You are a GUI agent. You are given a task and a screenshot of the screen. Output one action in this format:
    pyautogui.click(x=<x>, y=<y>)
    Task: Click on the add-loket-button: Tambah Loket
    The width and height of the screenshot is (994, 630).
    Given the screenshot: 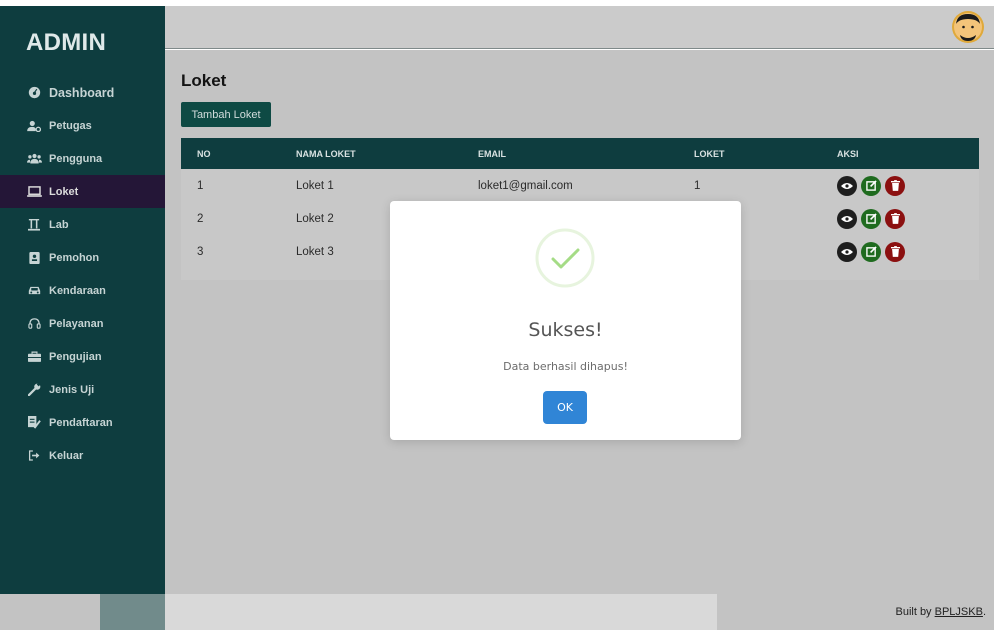 What is the action you would take?
    pyautogui.click(x=226, y=114)
    